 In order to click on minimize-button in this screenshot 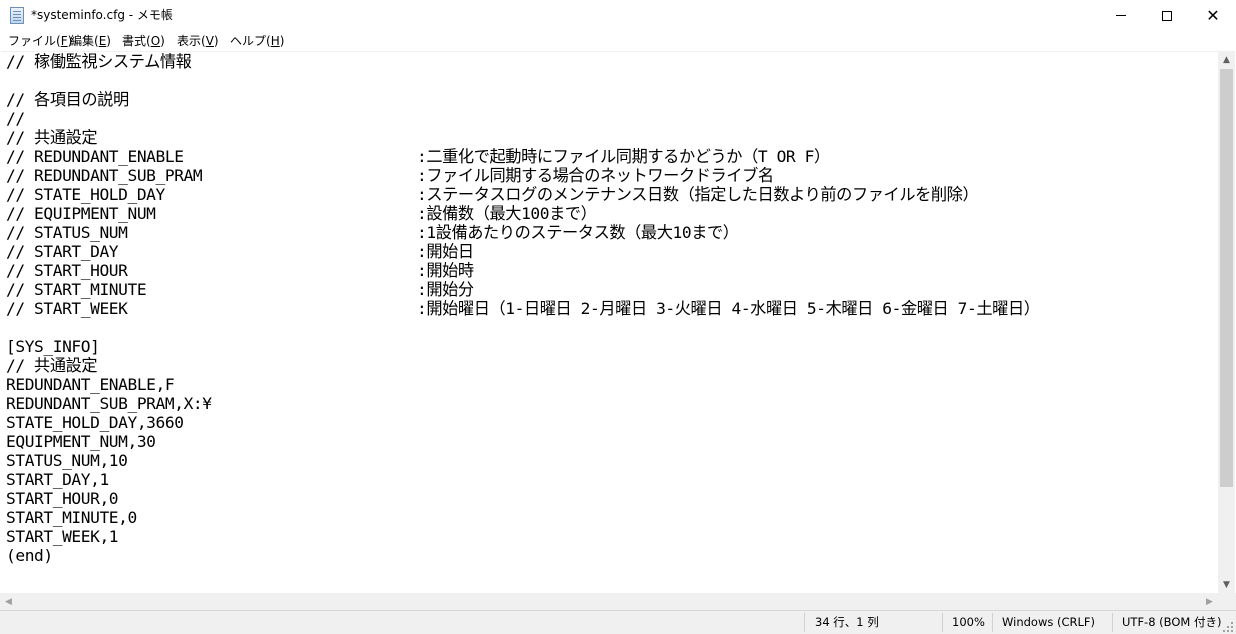, I will do `click(1121, 15)`.